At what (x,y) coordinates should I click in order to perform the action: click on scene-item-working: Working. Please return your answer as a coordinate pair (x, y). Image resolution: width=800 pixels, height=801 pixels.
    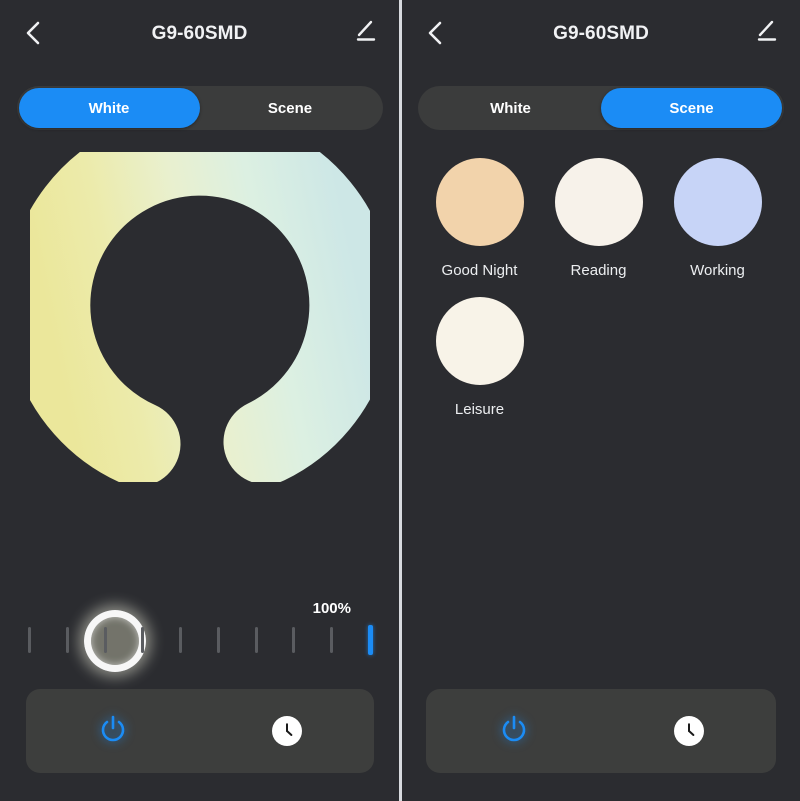
    Looking at the image, I should click on (717, 218).